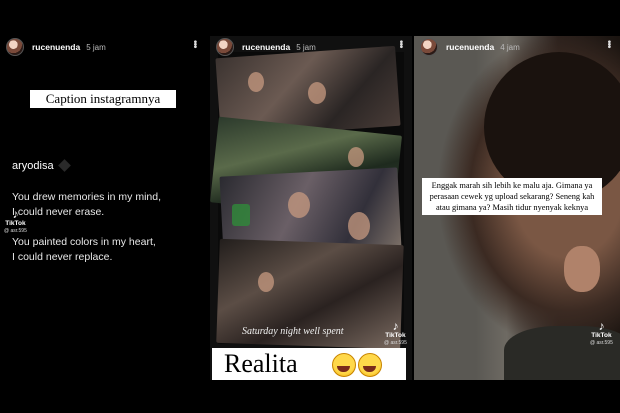  What do you see at coordinates (309, 364) in the screenshot?
I see `overlay-text-box: Realita` at bounding box center [309, 364].